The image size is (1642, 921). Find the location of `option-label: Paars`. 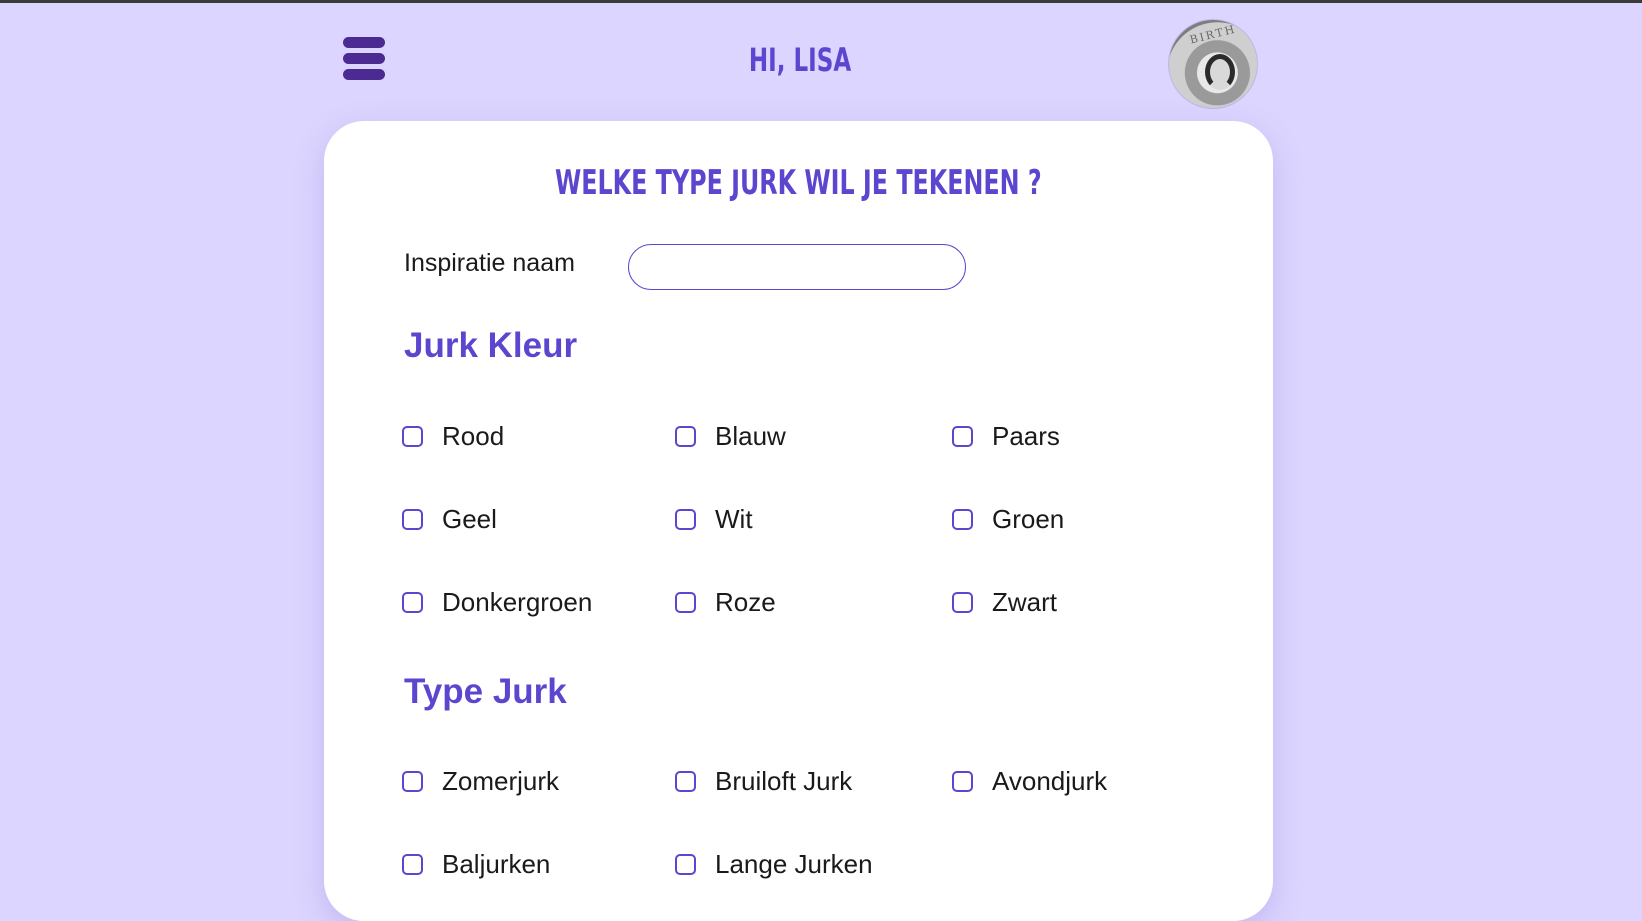

option-label: Paars is located at coordinates (1026, 435).